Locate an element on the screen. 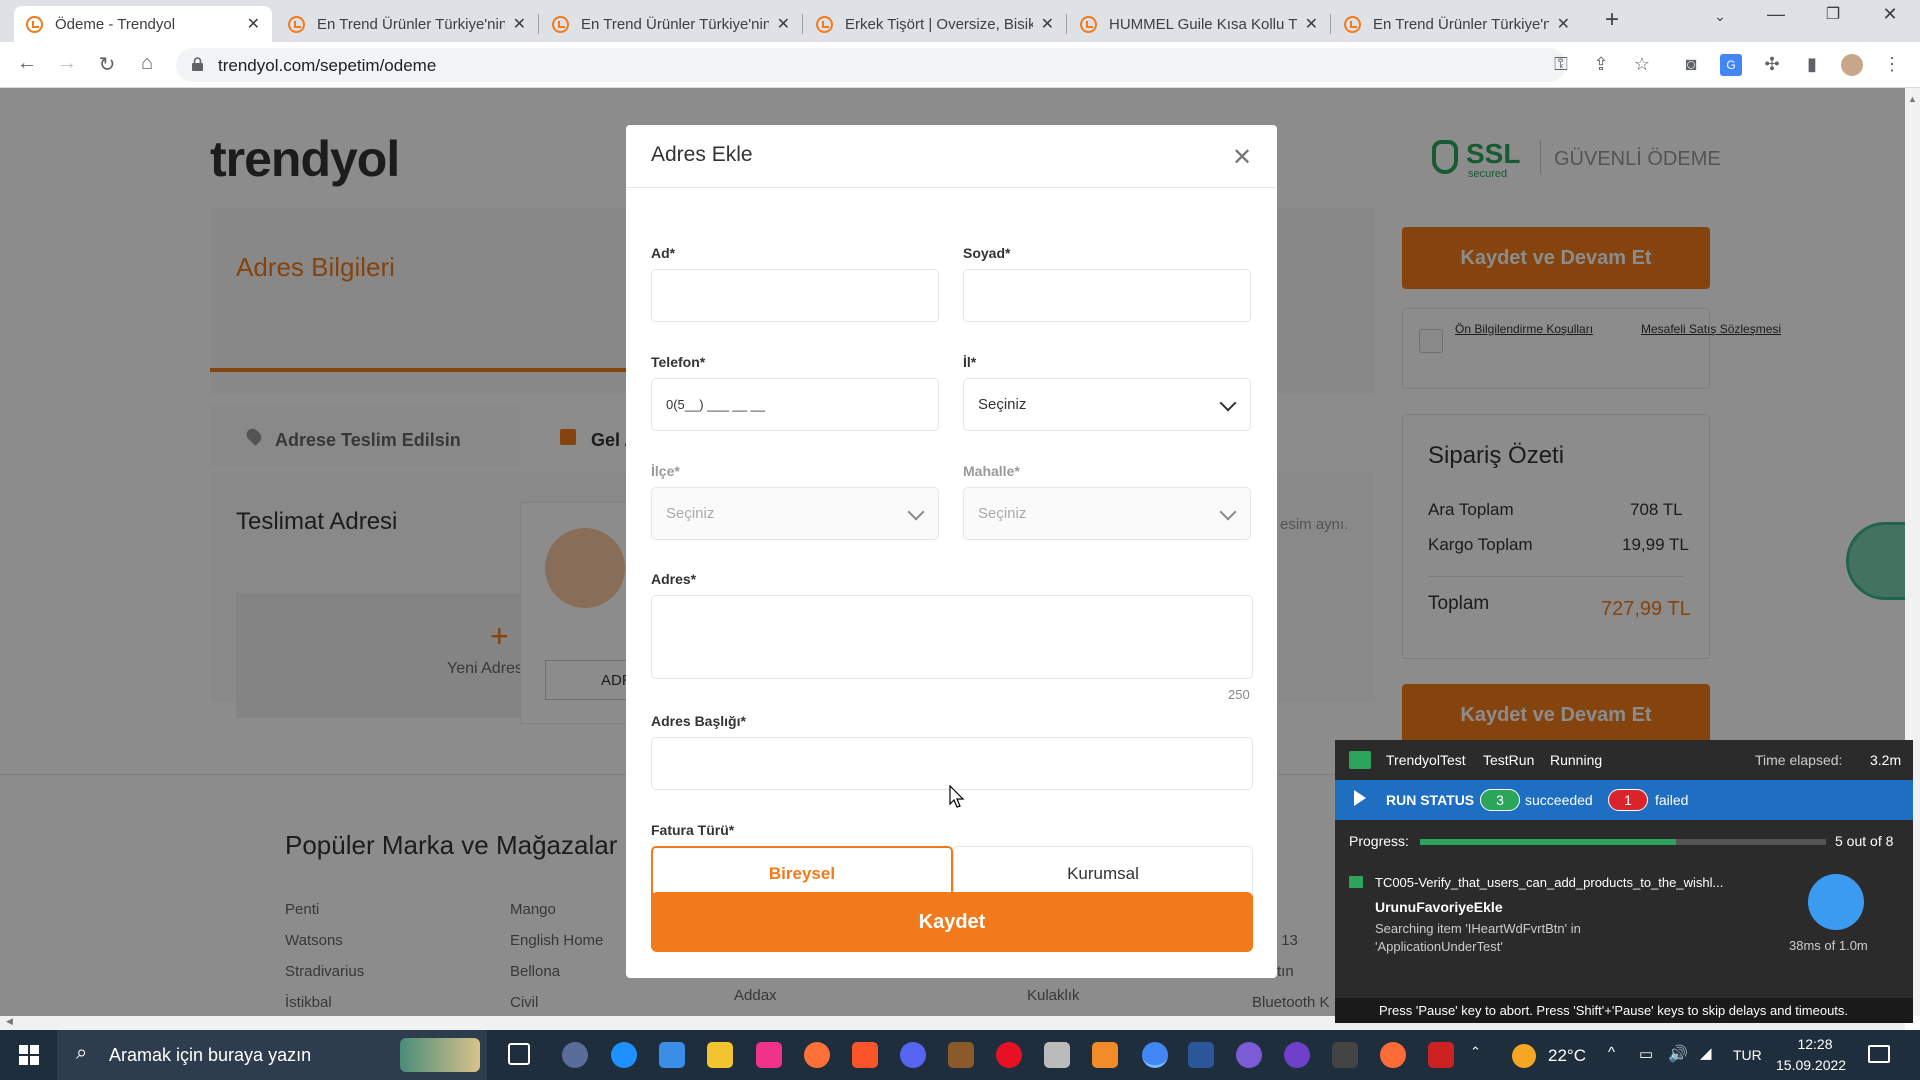 The image size is (1920, 1080). address-label: Adres* is located at coordinates (674, 579).